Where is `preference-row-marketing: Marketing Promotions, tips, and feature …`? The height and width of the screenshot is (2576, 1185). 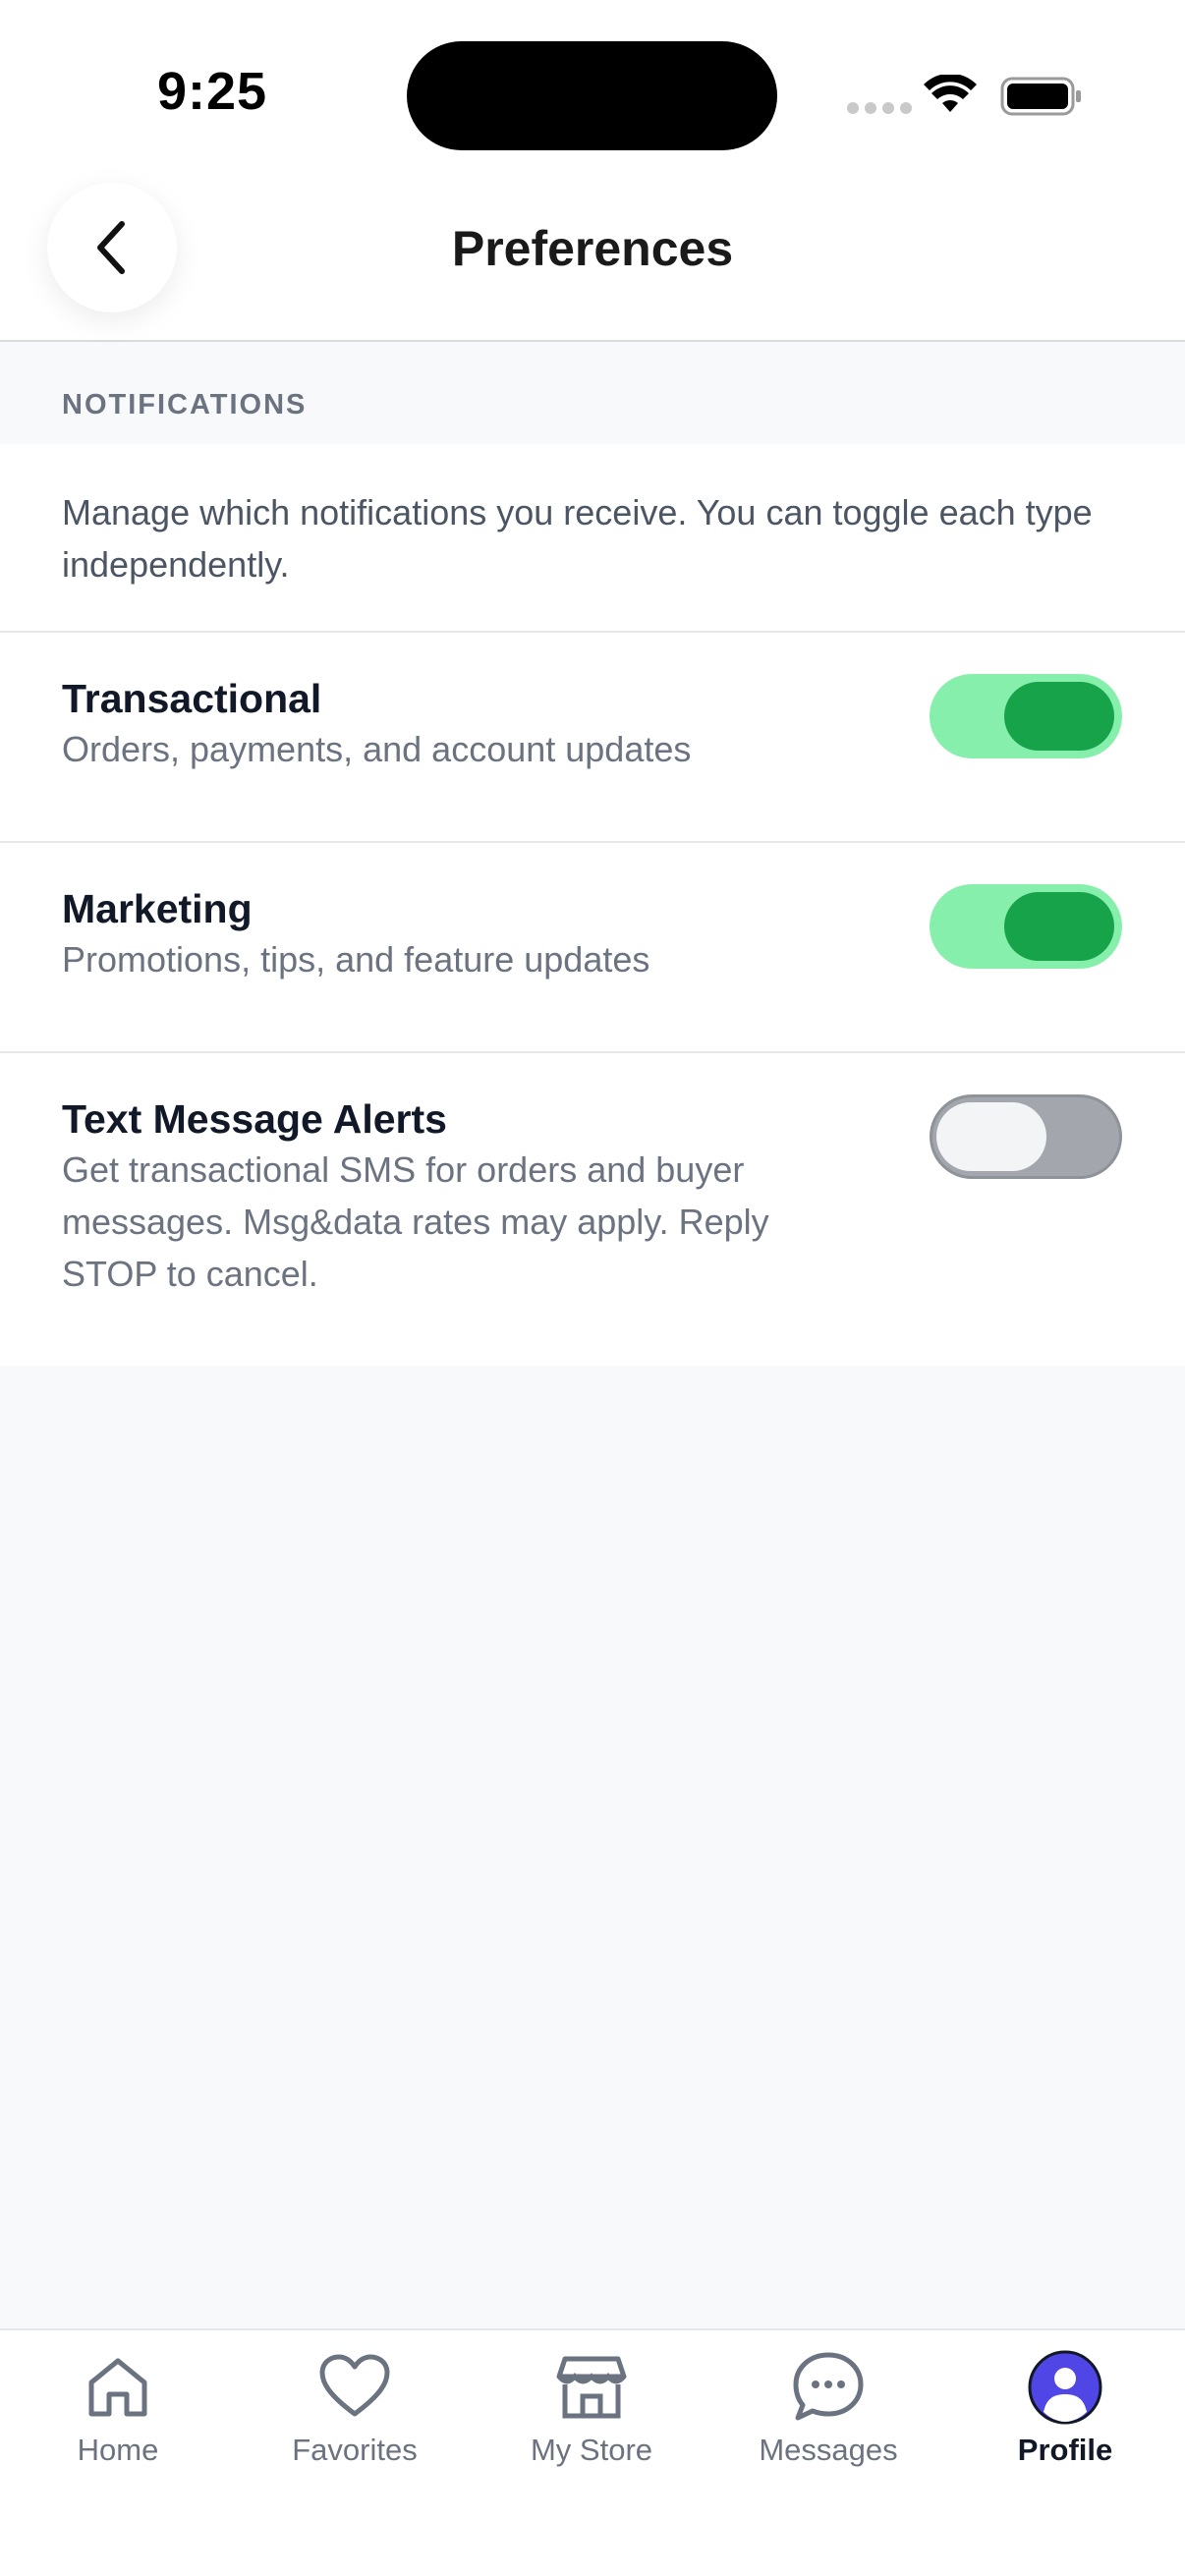
preference-row-marketing: Marketing Promotions, tips, and feature … is located at coordinates (592, 947).